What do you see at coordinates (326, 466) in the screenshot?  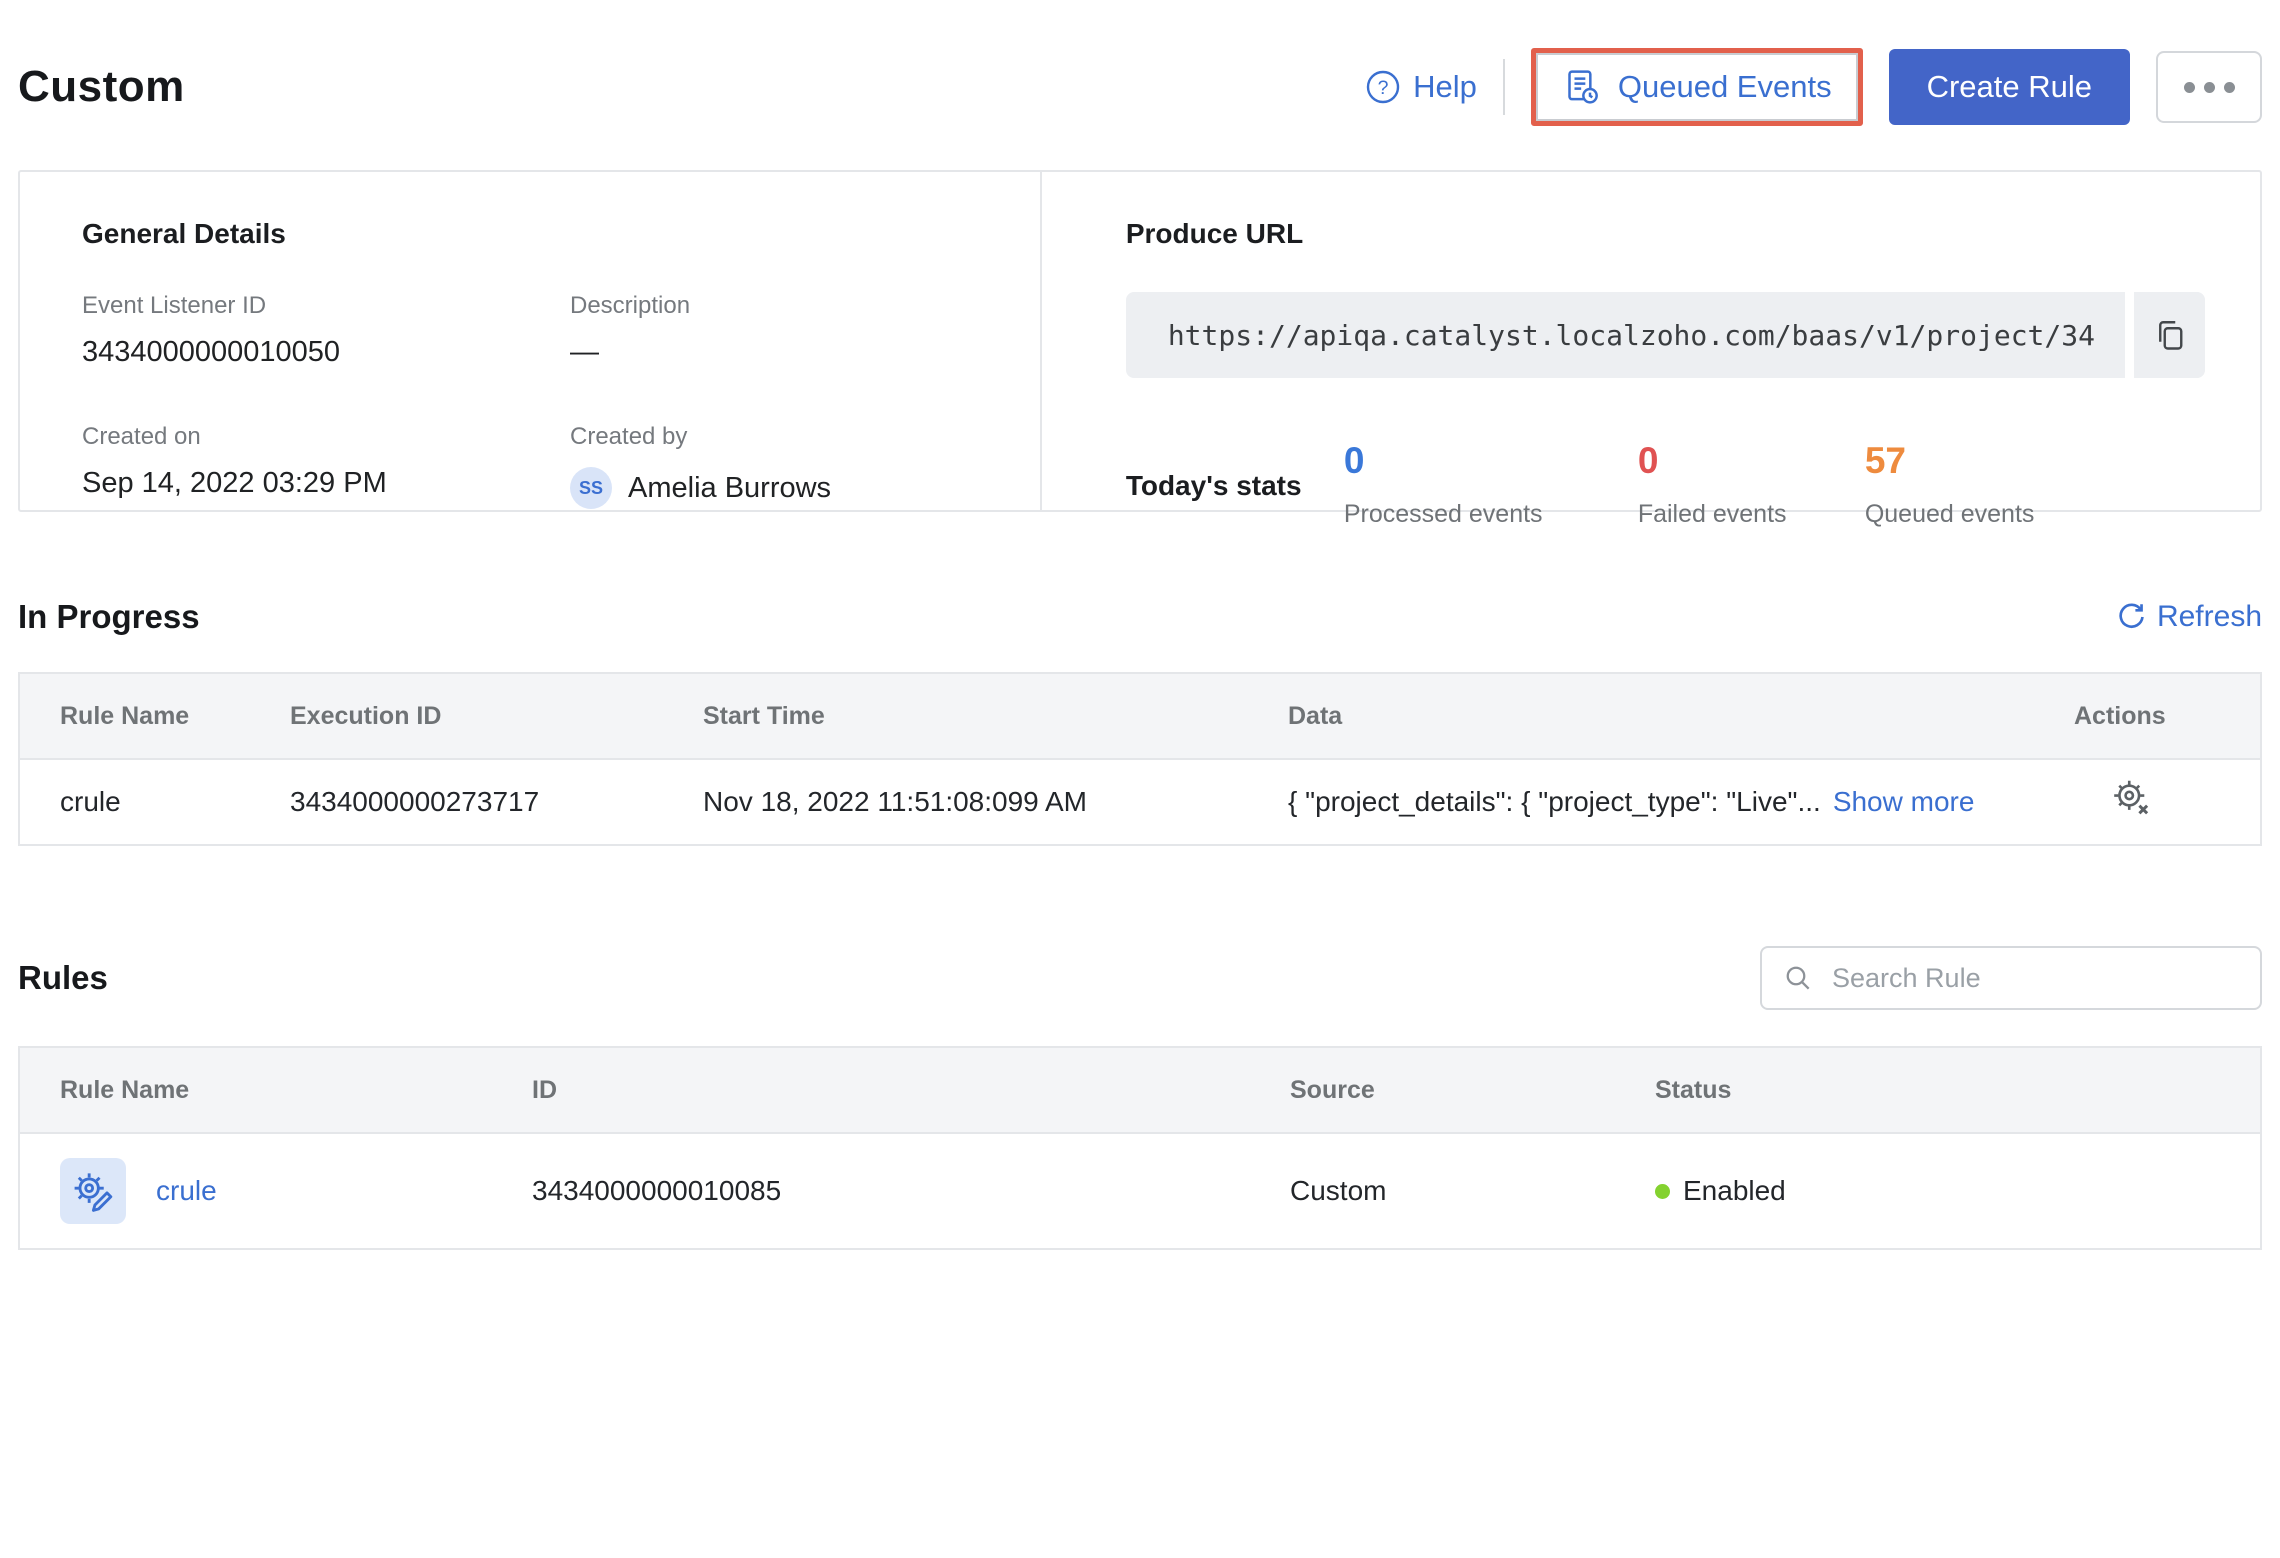 I see `field-created-on: Created on Sep 14, 2022 03:29 PM` at bounding box center [326, 466].